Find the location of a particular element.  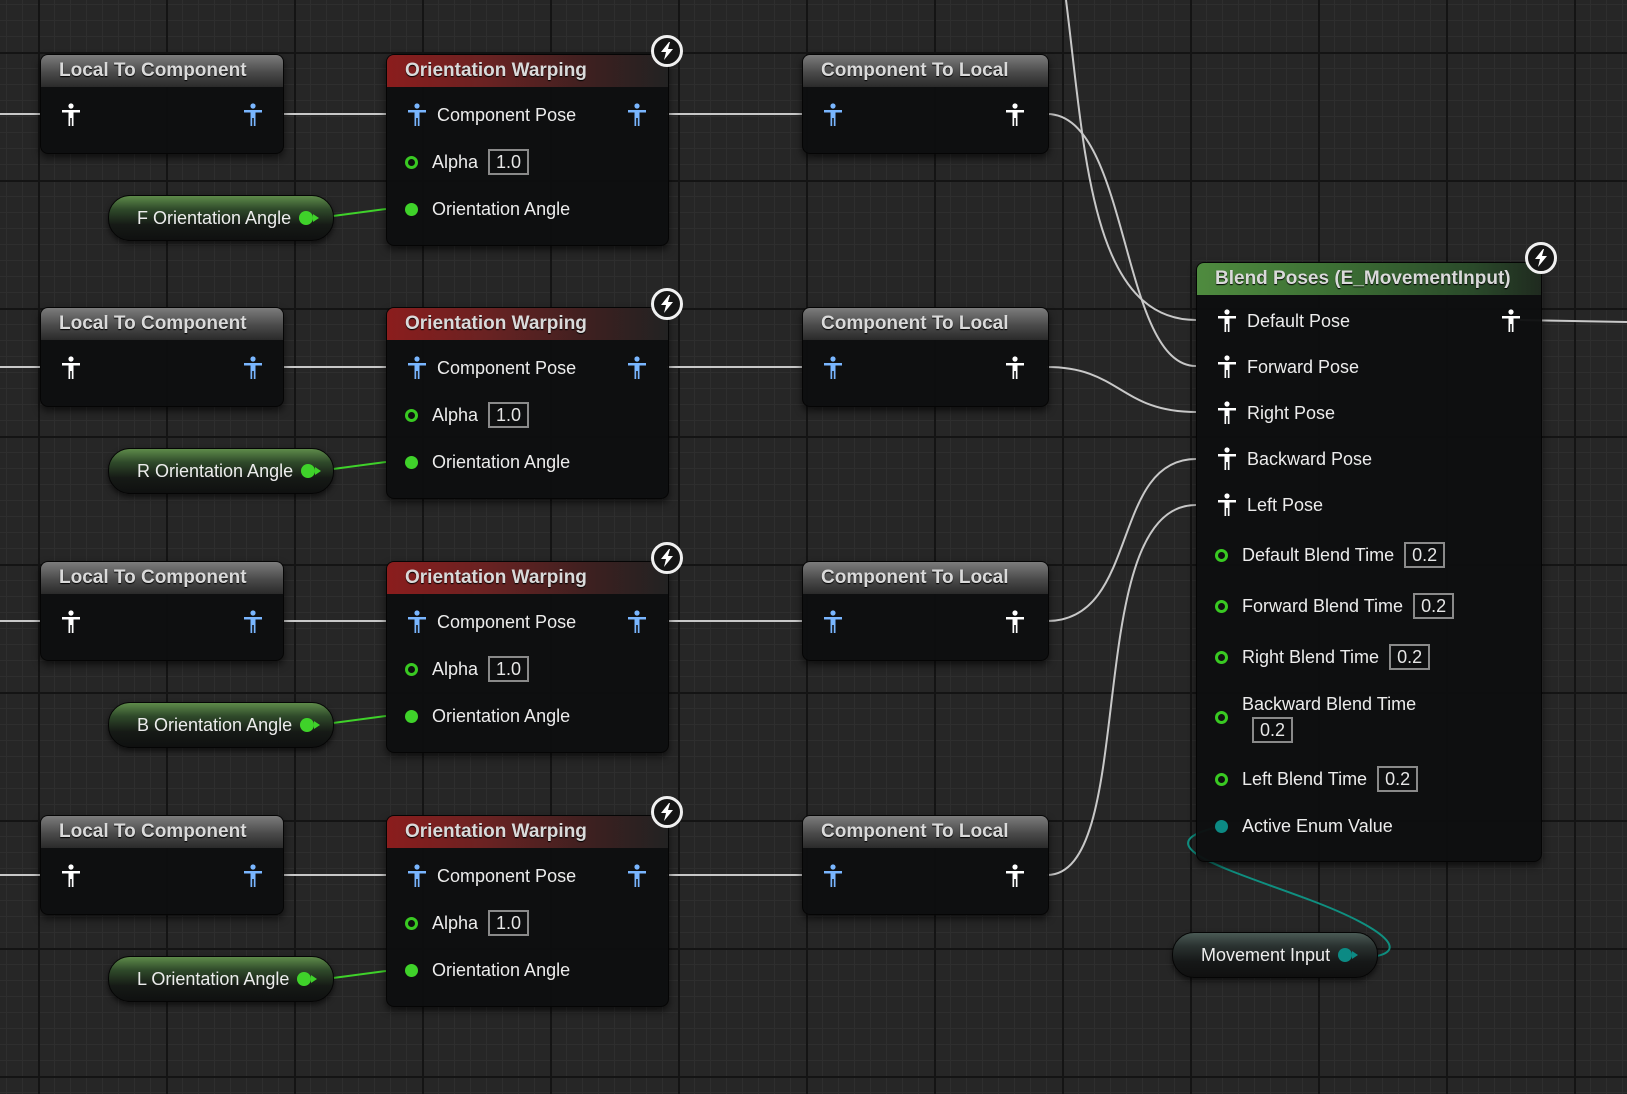

right-pose-pin: Right Pose is located at coordinates (1276, 413).